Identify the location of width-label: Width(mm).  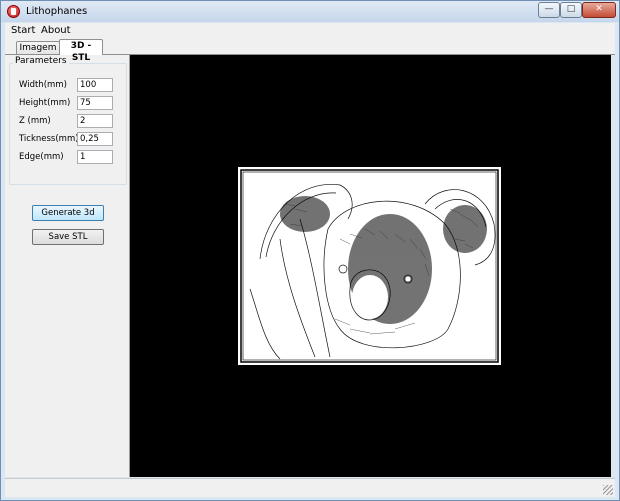
(43, 85).